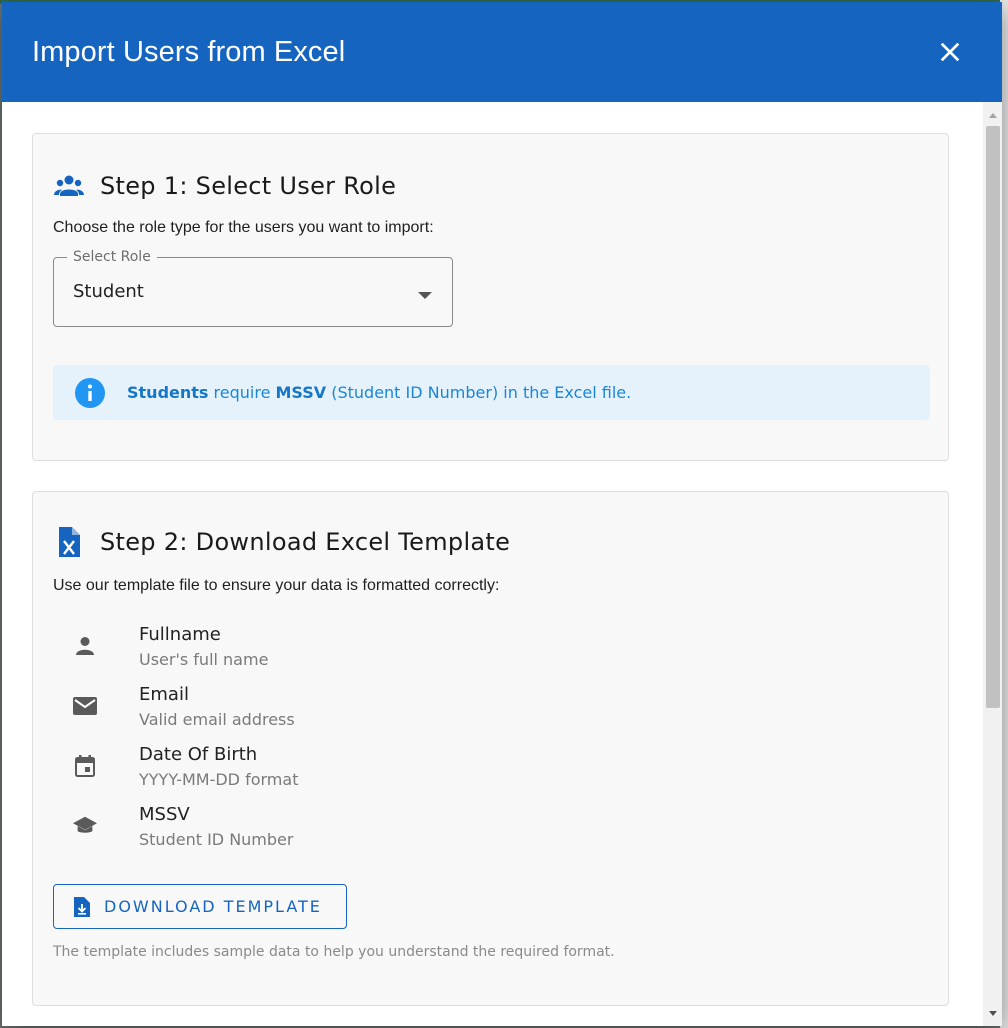  I want to click on scroll-down-arrow-icon, so click(992, 1013).